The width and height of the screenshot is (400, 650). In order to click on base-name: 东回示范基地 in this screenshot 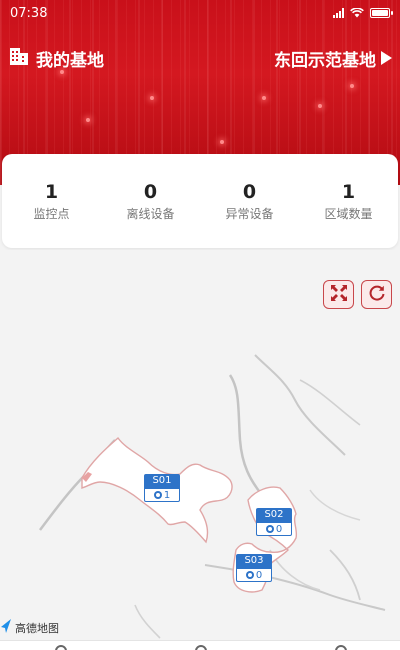, I will do `click(325, 60)`.